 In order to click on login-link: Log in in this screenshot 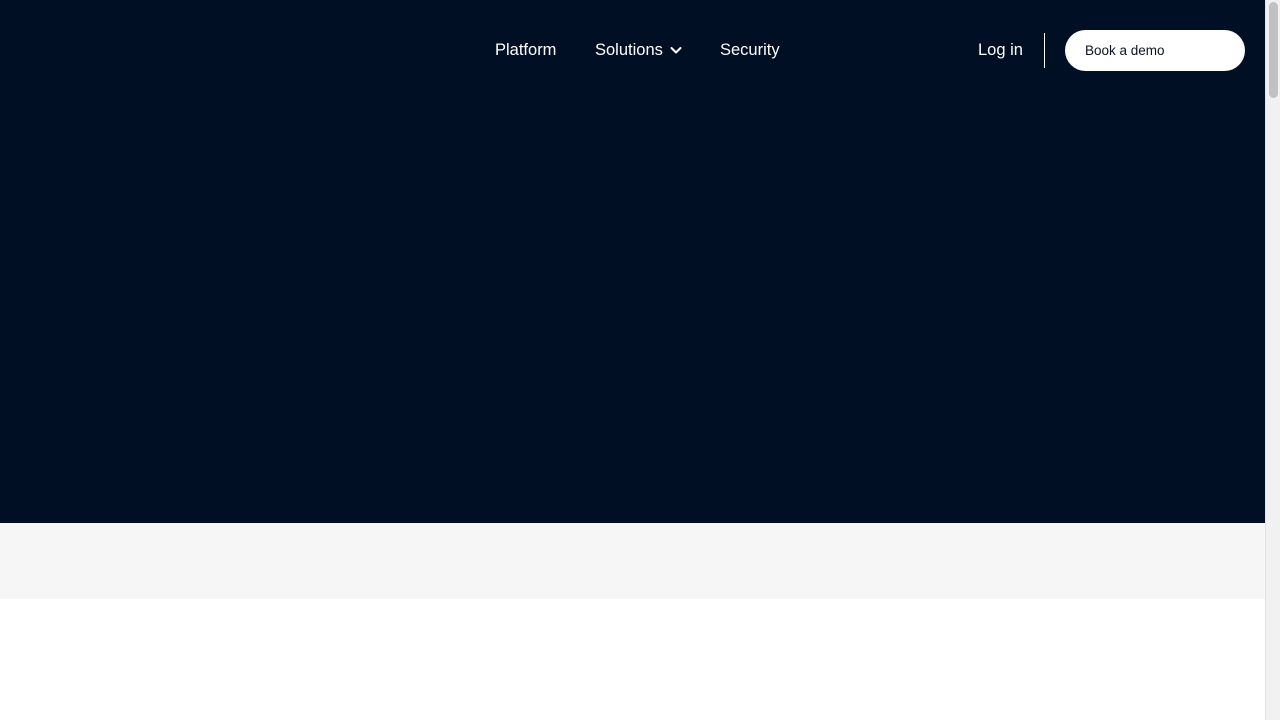, I will do `click(1000, 50)`.